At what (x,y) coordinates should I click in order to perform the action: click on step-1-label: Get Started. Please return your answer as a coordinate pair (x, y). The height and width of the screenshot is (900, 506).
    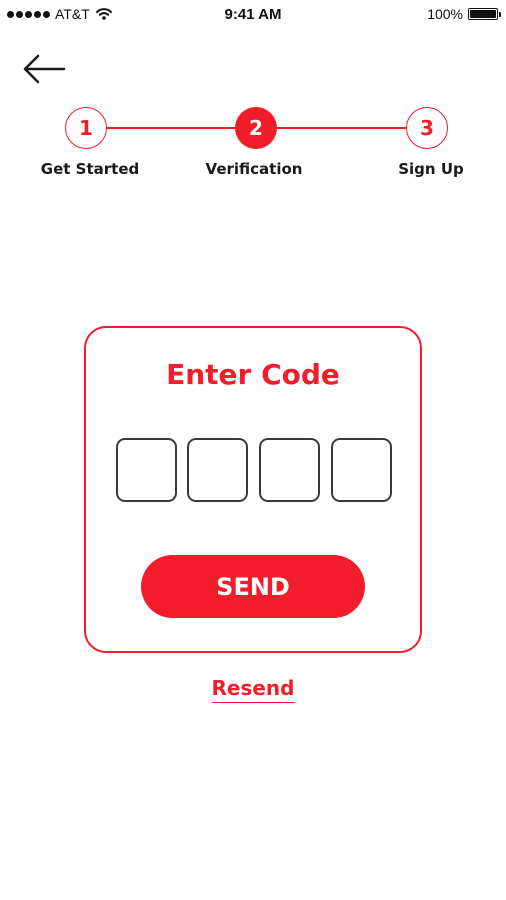
    Looking at the image, I should click on (90, 169).